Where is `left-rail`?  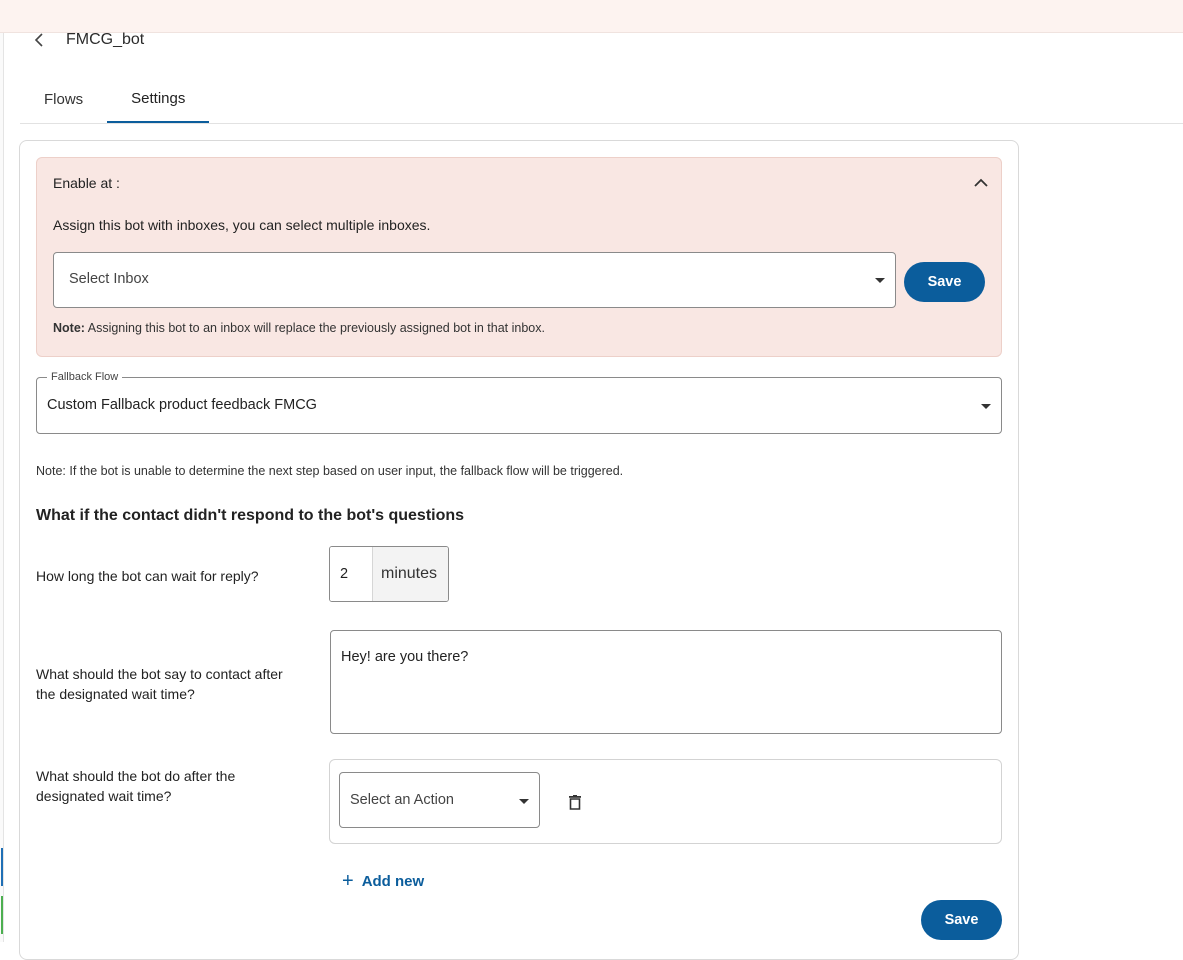 left-rail is located at coordinates (2, 487).